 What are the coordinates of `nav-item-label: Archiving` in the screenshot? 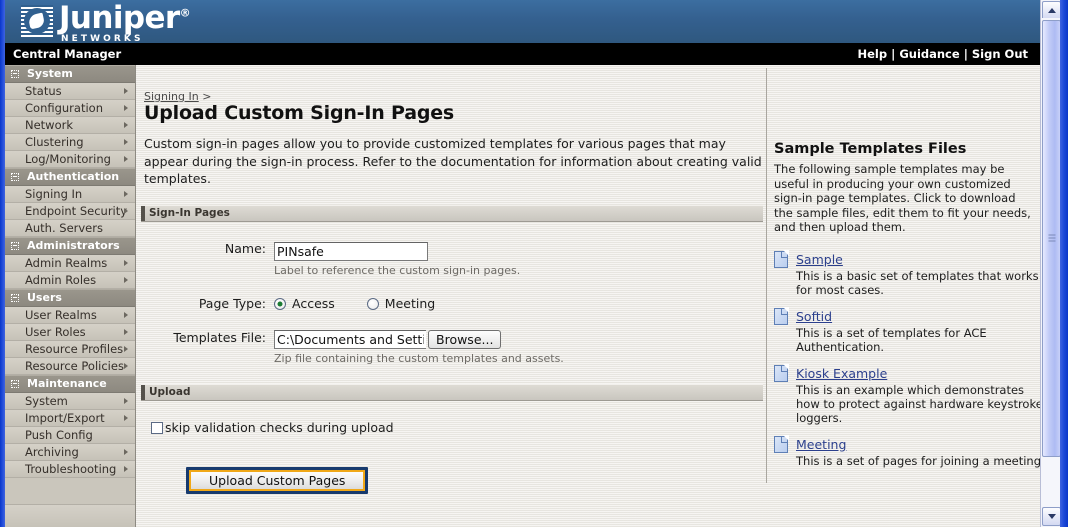 It's located at (52, 452).